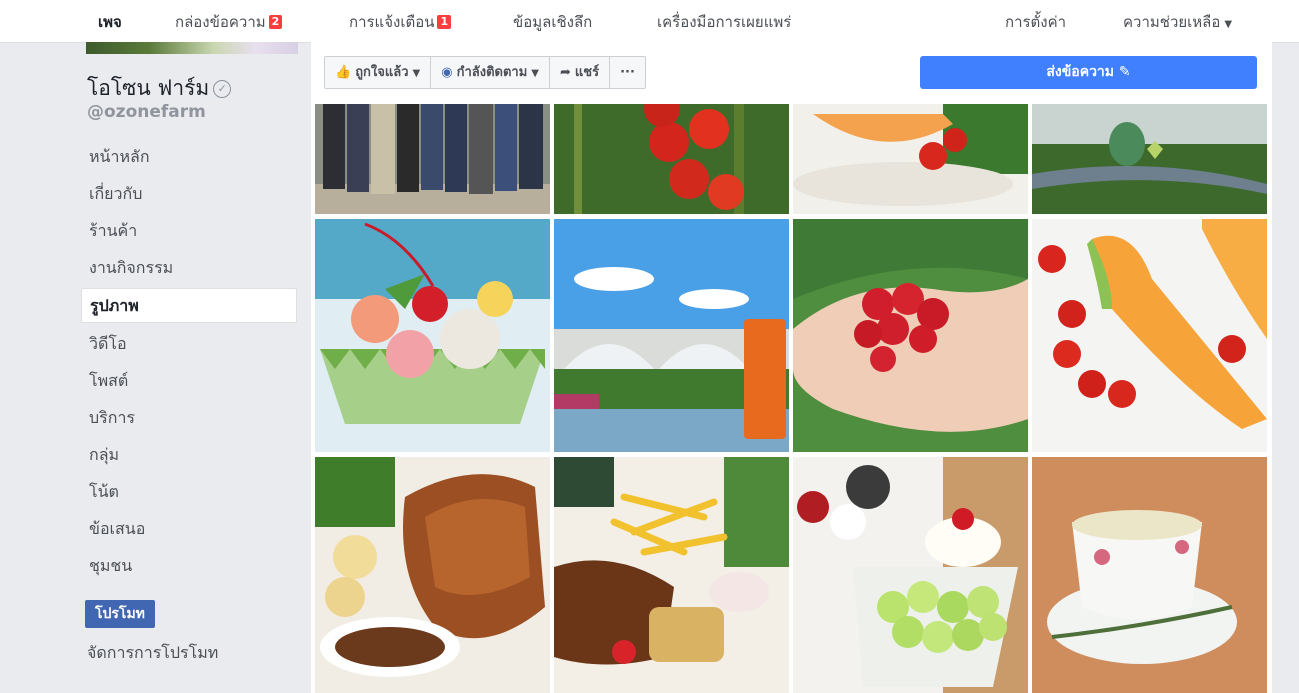  What do you see at coordinates (110, 22) in the screenshot?
I see `tab-page: เพจ` at bounding box center [110, 22].